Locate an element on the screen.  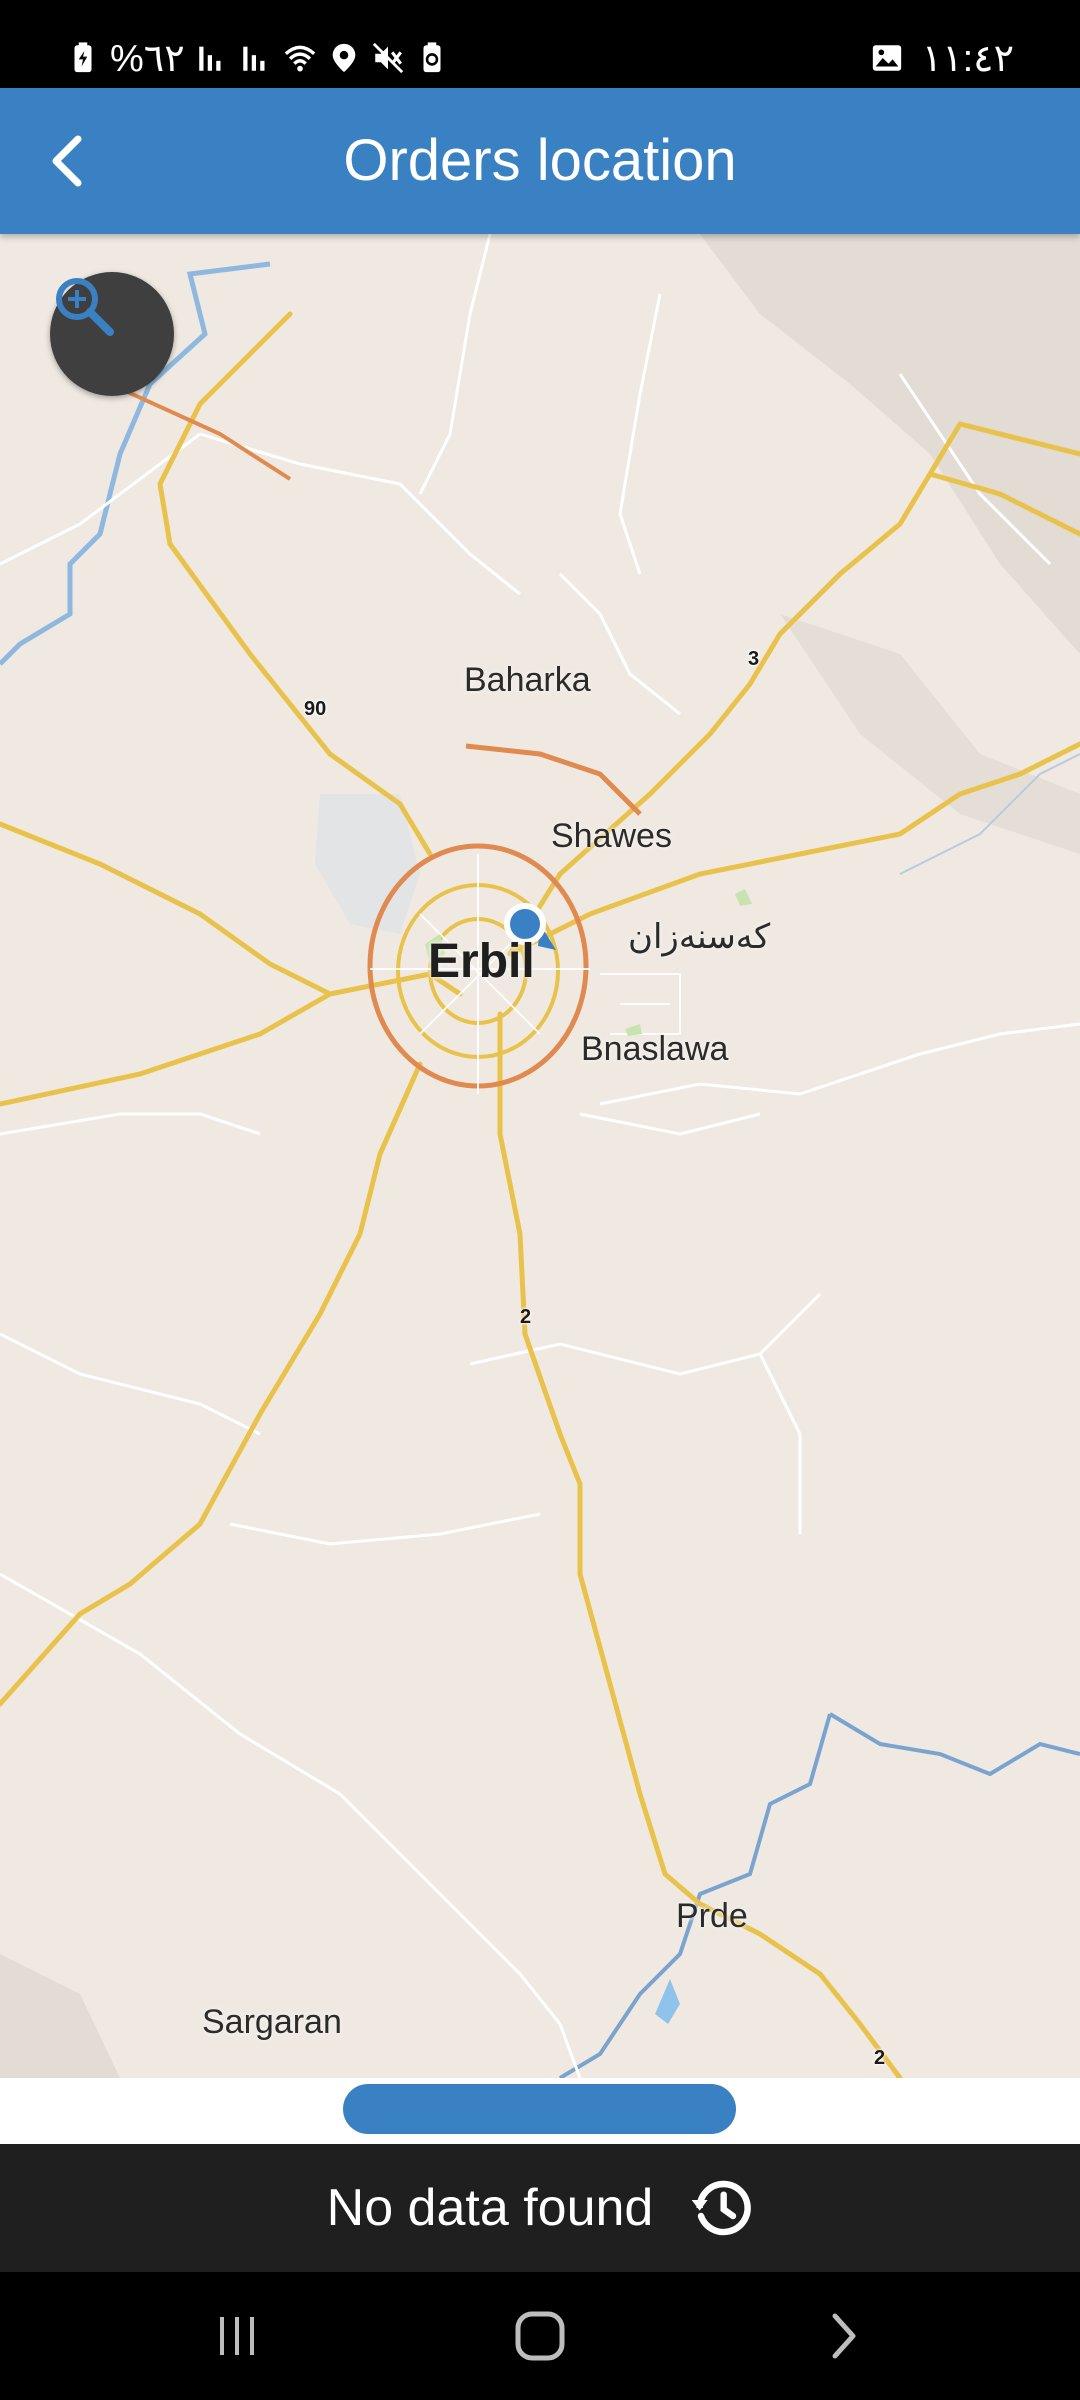
zoom-in-button is located at coordinates (112, 334).